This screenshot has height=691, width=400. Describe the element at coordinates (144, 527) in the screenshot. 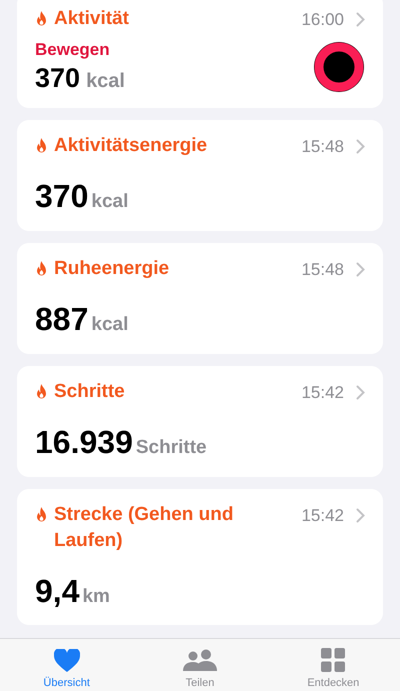

I see `card-title: Strecke (Gehen und Laufen)` at that location.